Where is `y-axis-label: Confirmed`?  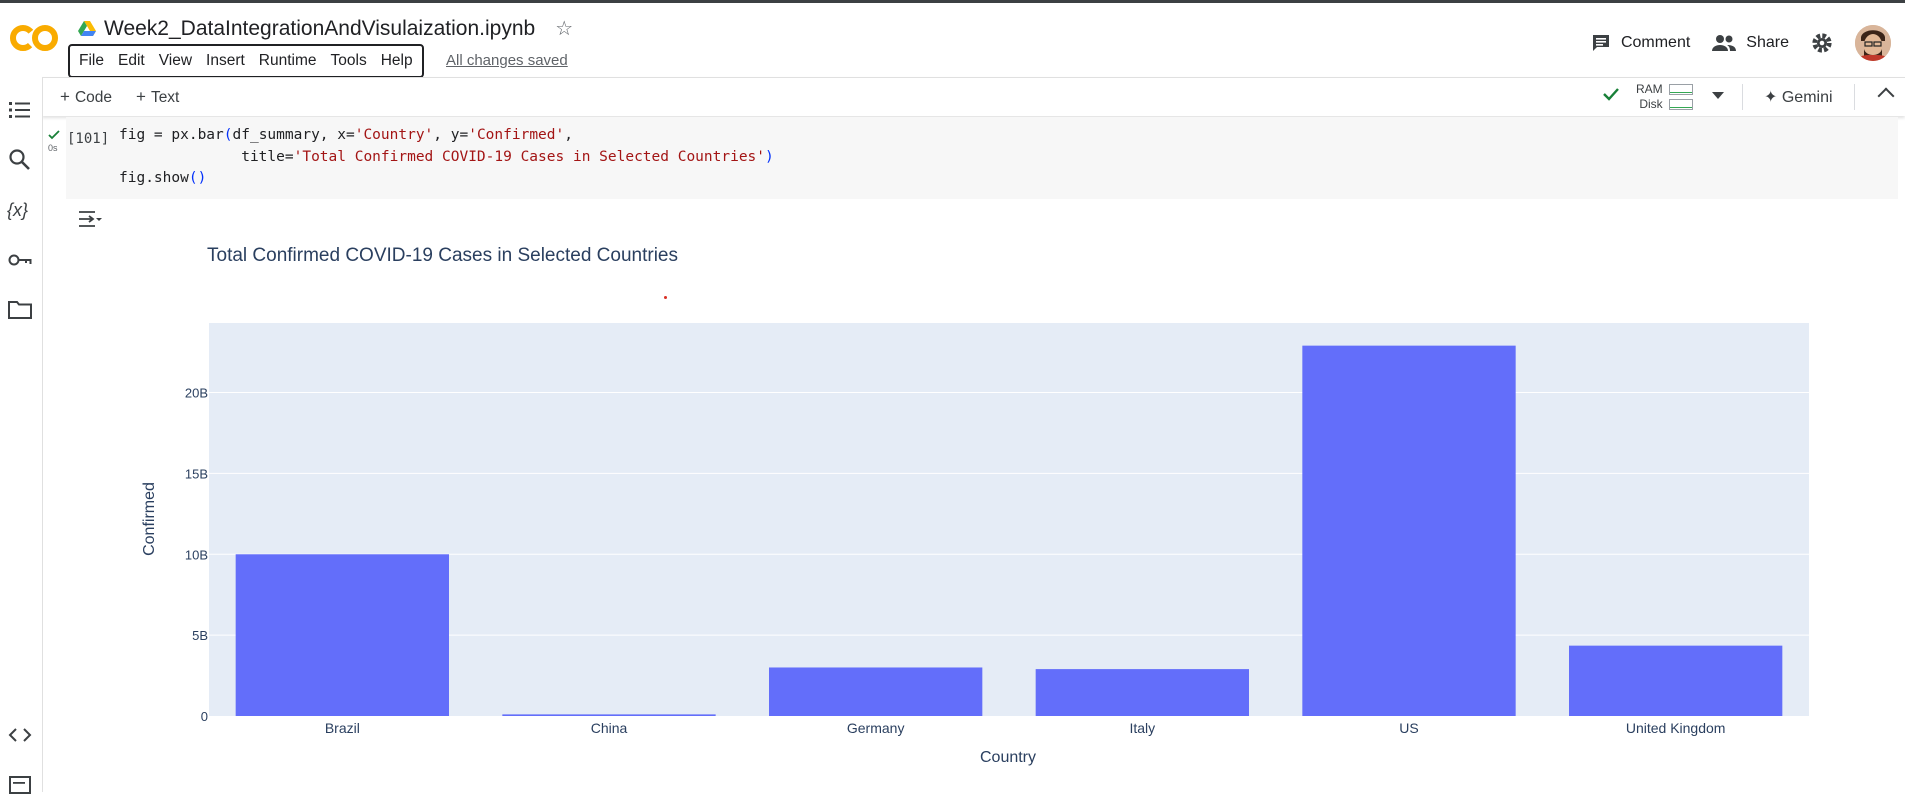
y-axis-label: Confirmed is located at coordinates (149, 519).